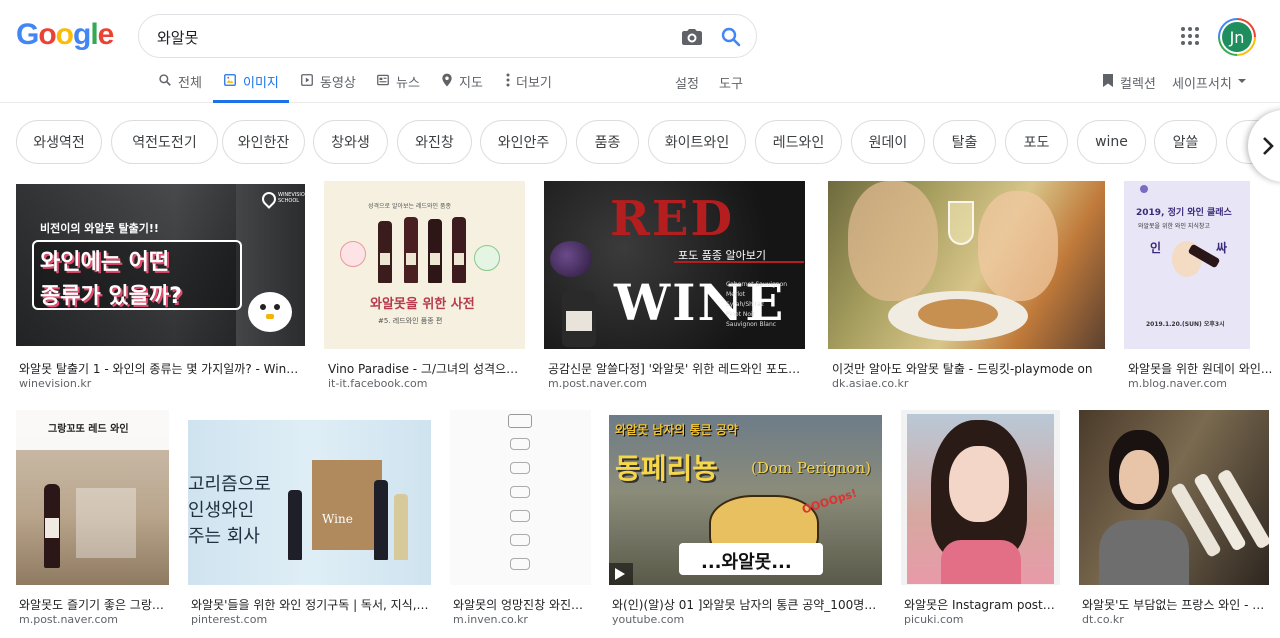  What do you see at coordinates (1138, 84) in the screenshot?
I see `collections-label: 컬렉션` at bounding box center [1138, 84].